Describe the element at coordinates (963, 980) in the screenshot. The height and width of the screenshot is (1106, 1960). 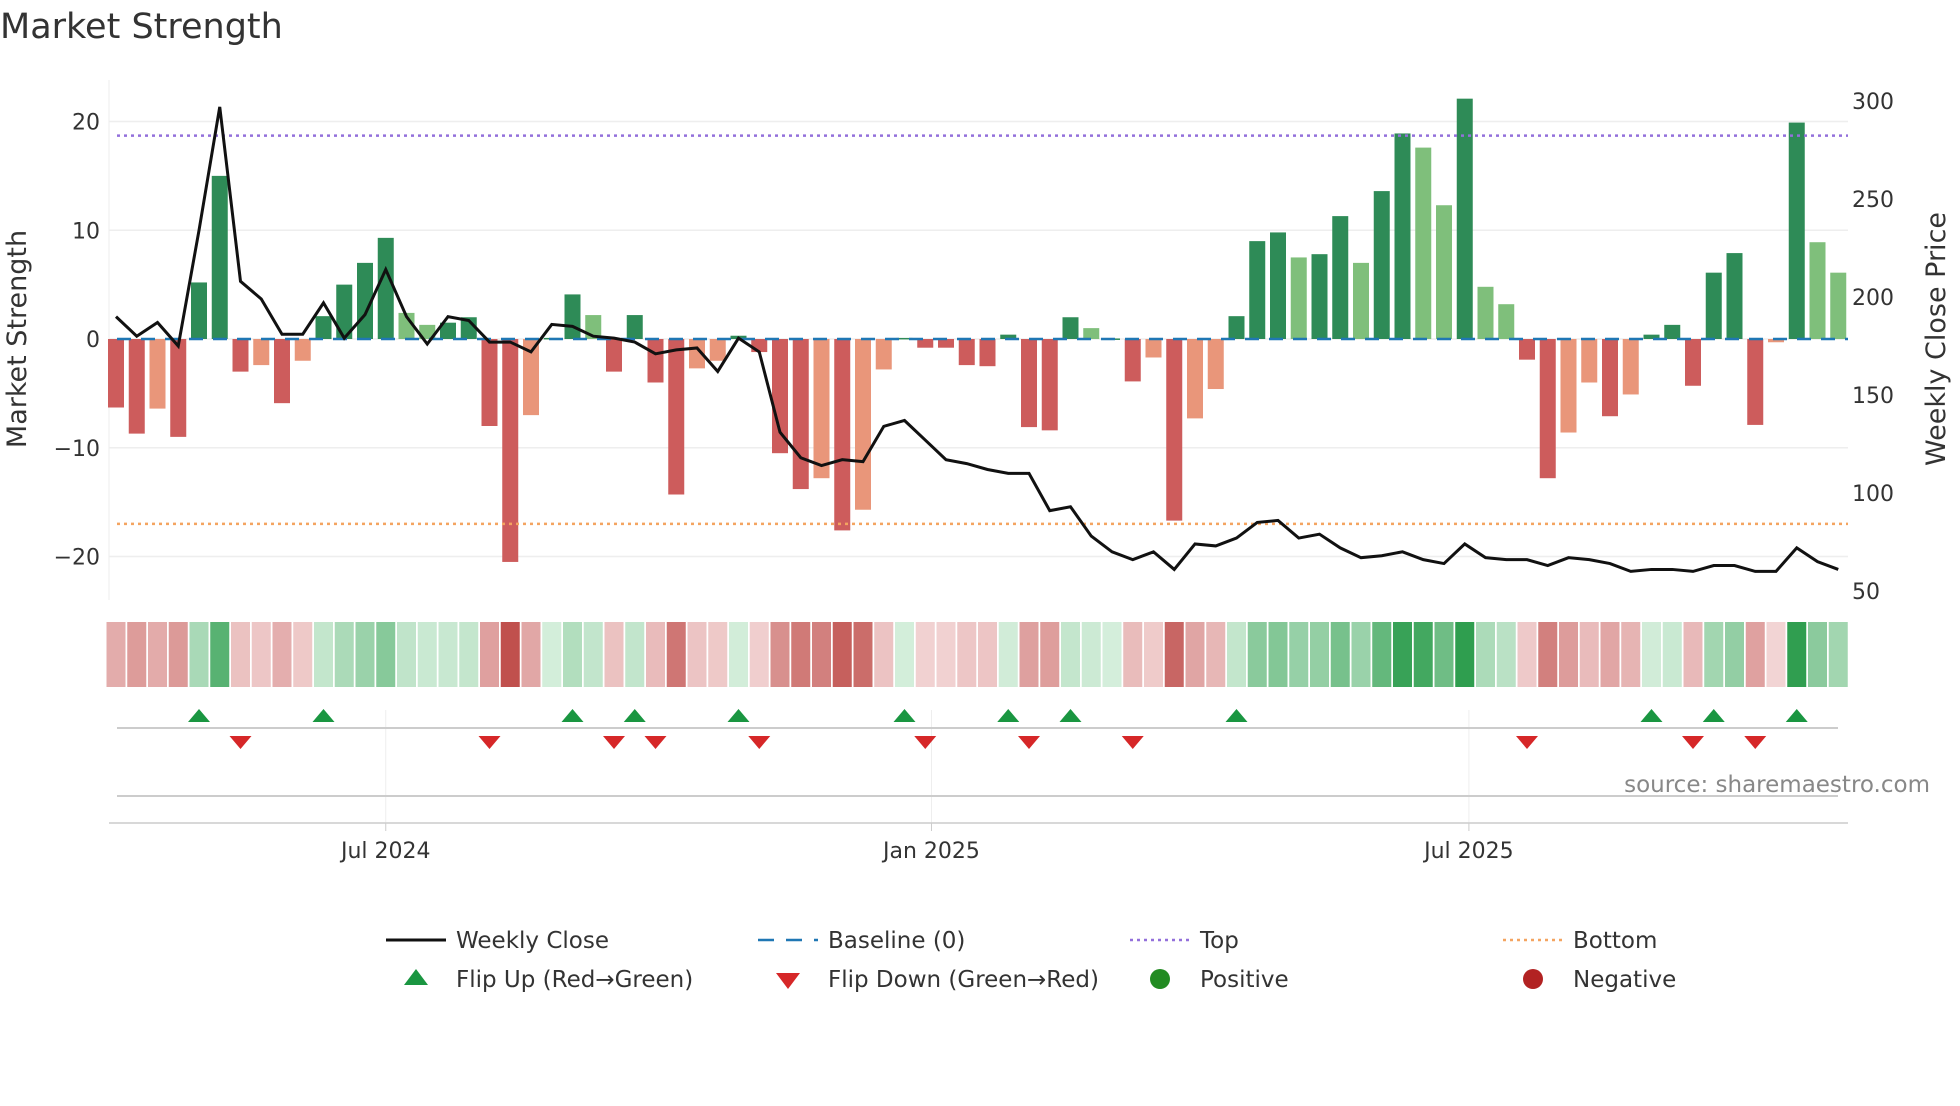
I see `legend-flip-down-label: Flip Down (Green→Red)` at that location.